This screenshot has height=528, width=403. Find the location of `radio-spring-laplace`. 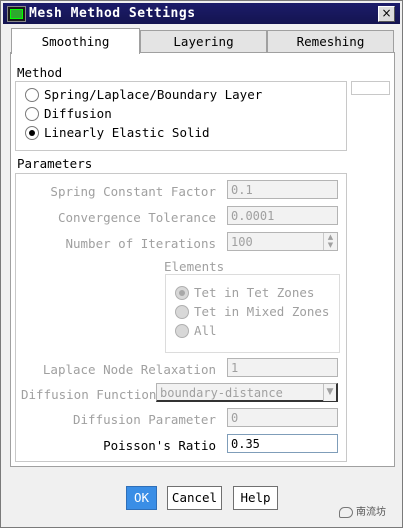

radio-spring-laplace is located at coordinates (32, 95).